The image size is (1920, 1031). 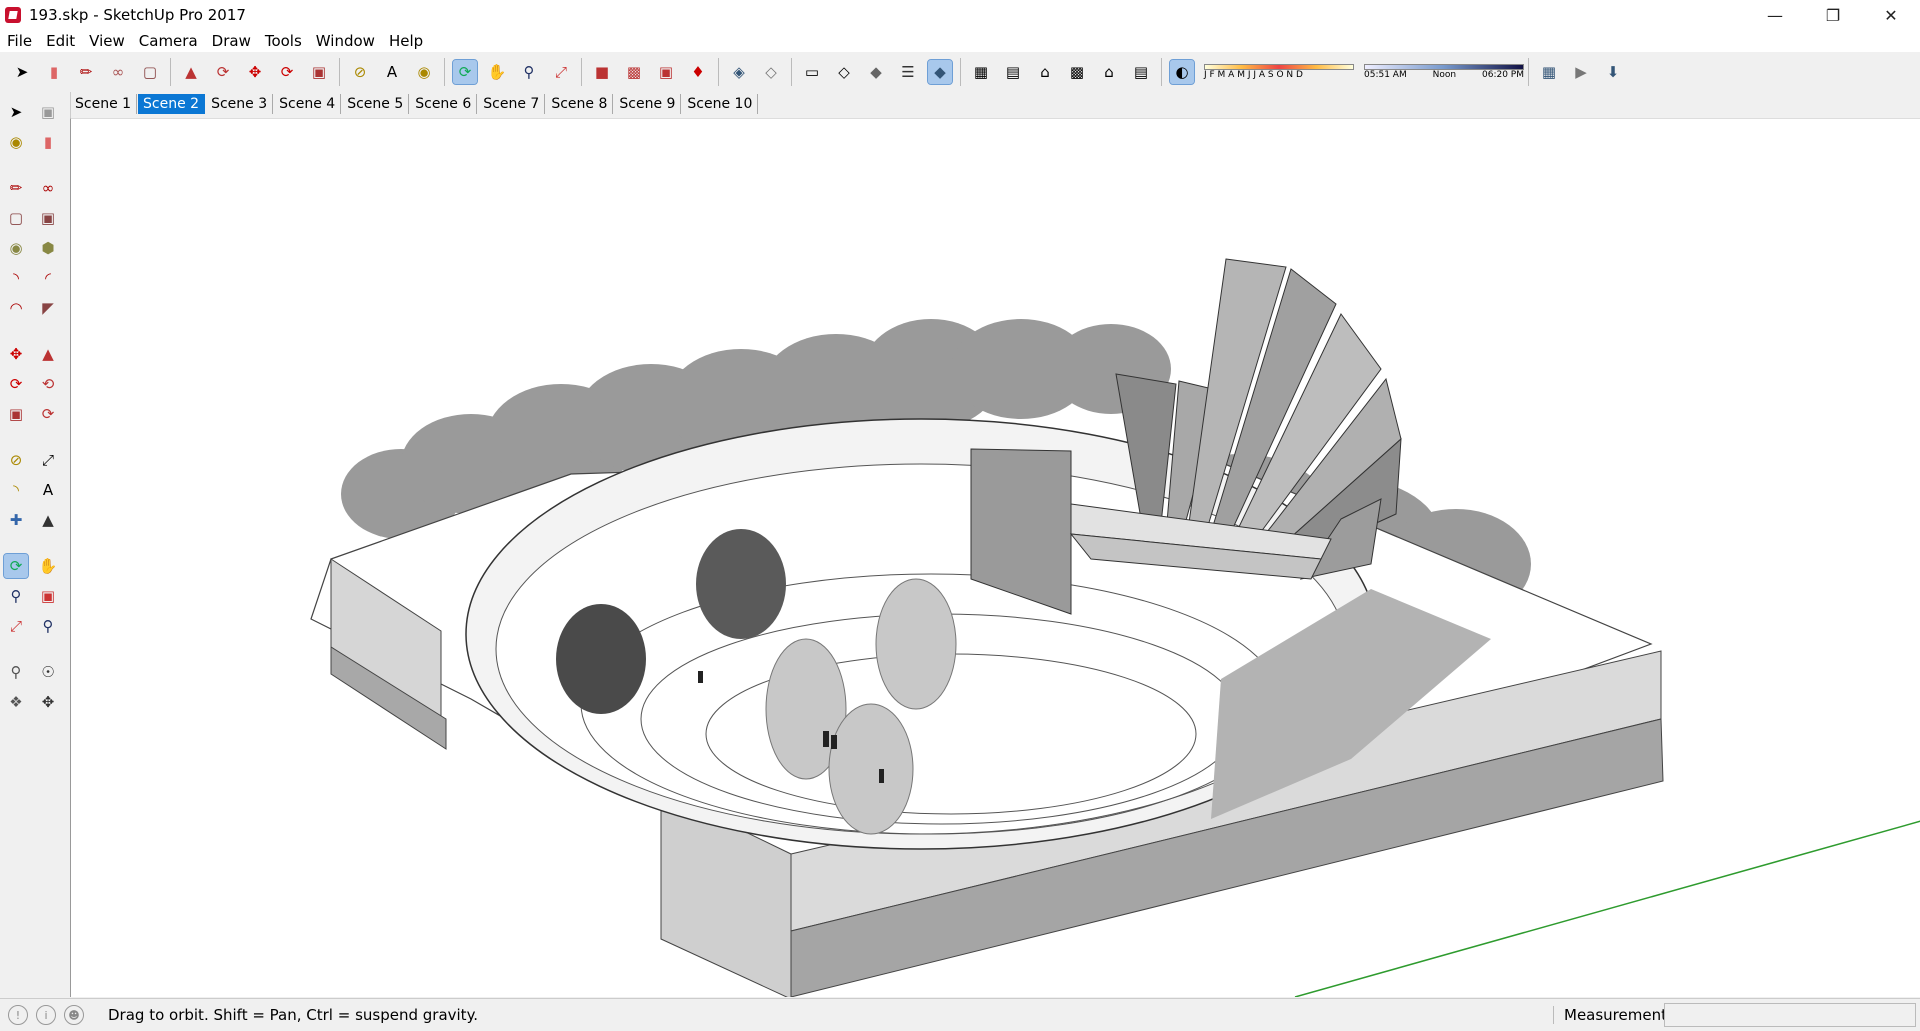 What do you see at coordinates (308, 104) in the screenshot?
I see `tab-scene-4: Scene 4` at bounding box center [308, 104].